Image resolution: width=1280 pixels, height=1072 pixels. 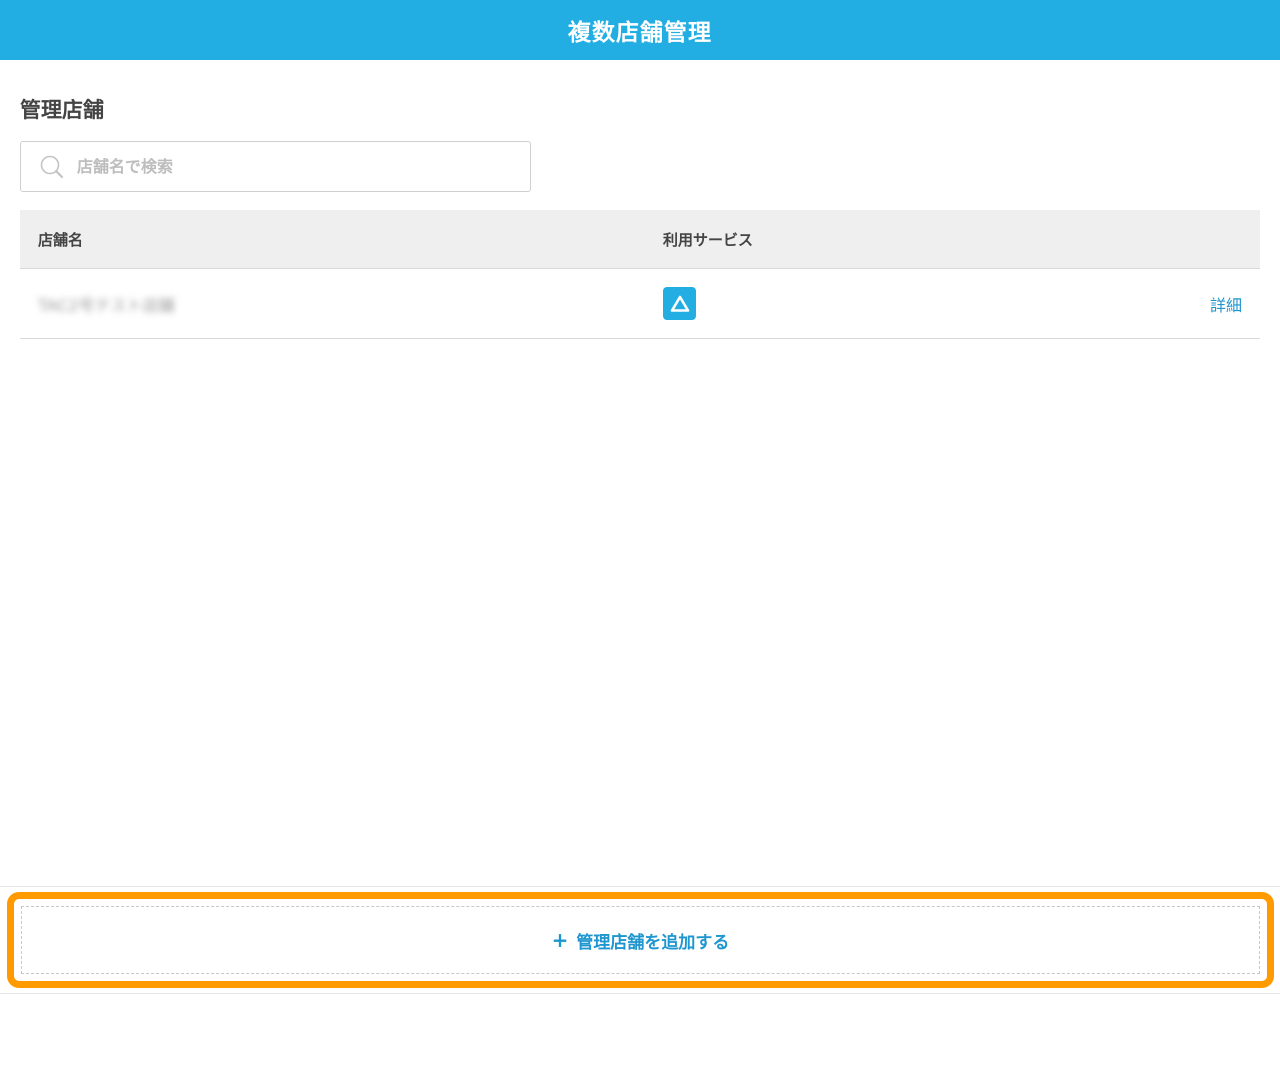 I want to click on add-store-button: + 管理店舗を追加する, so click(x=640, y=940).